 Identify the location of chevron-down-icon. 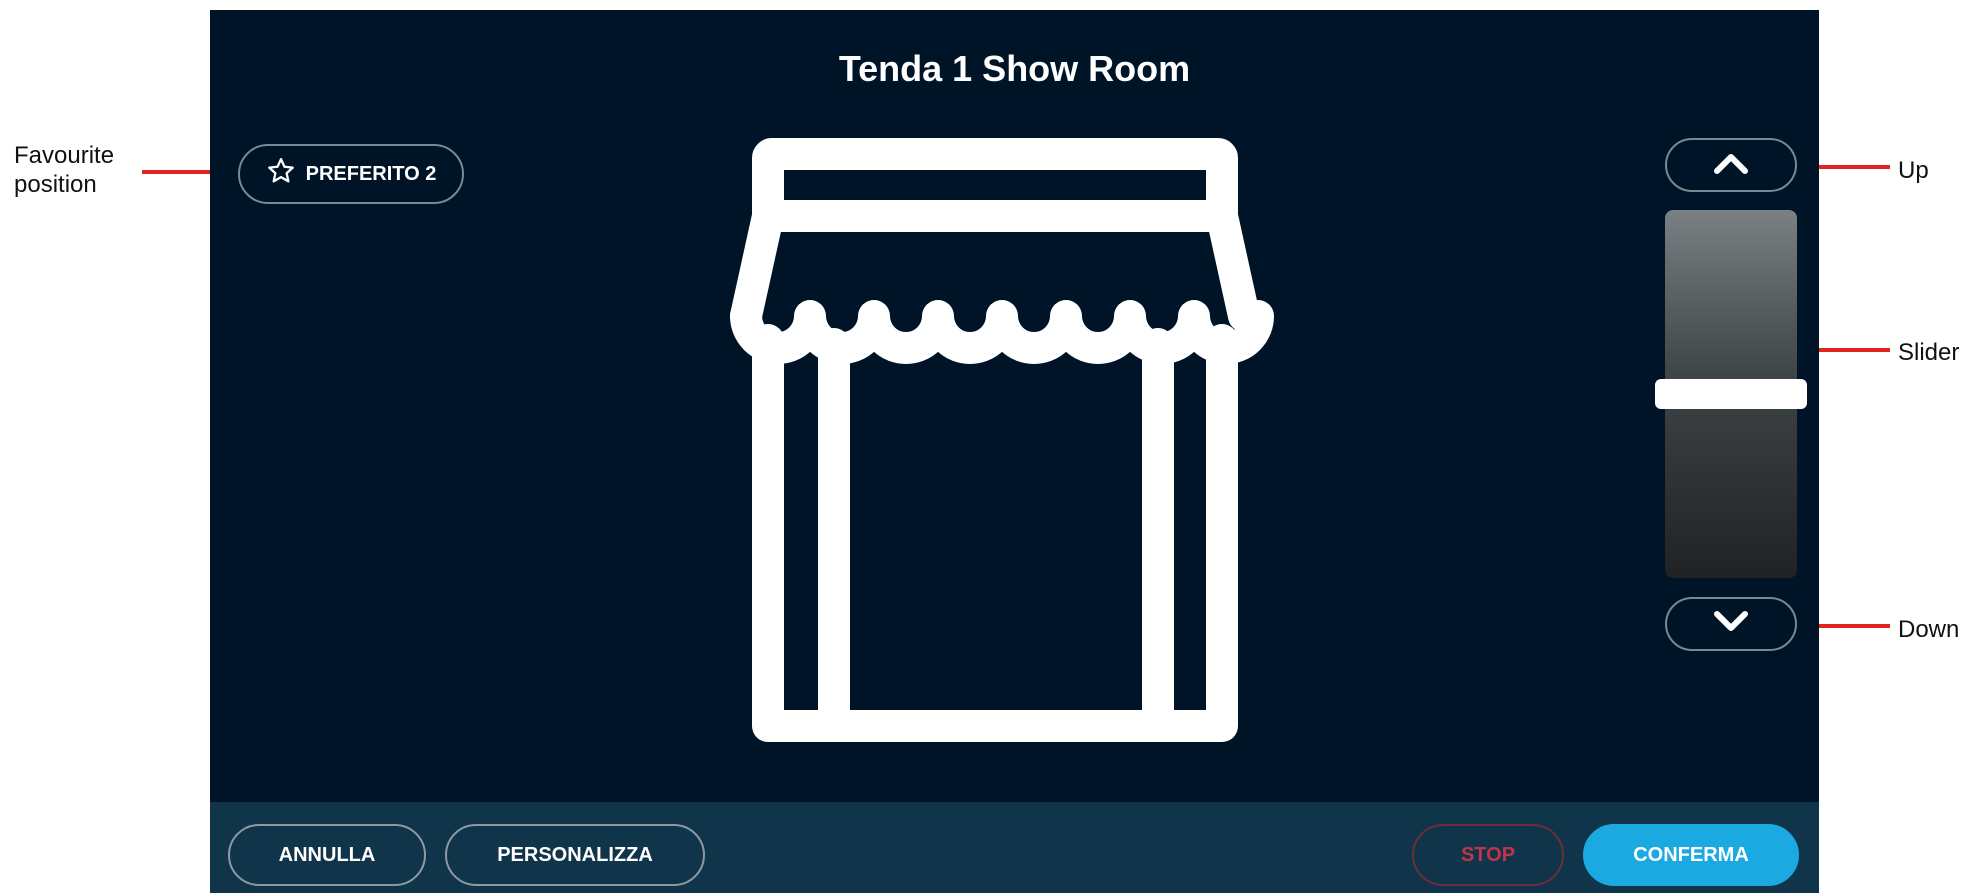
(1731, 624).